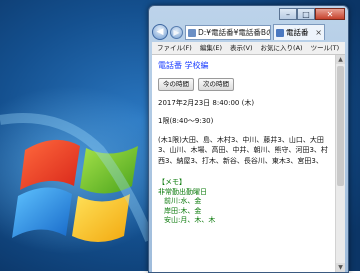  Describe the element at coordinates (245, 202) in the screenshot. I see `memo-section: 【メモ】 非常勤出勤曜日 前川:水、金 岸田:木、金 安山:月、木、木` at that location.